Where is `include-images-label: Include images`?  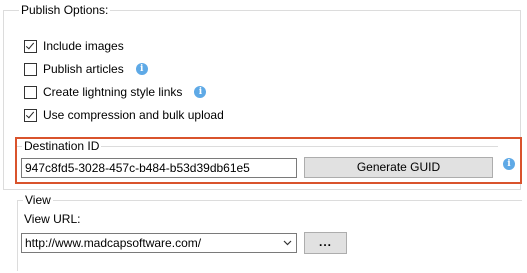 include-images-label: Include images is located at coordinates (83, 46).